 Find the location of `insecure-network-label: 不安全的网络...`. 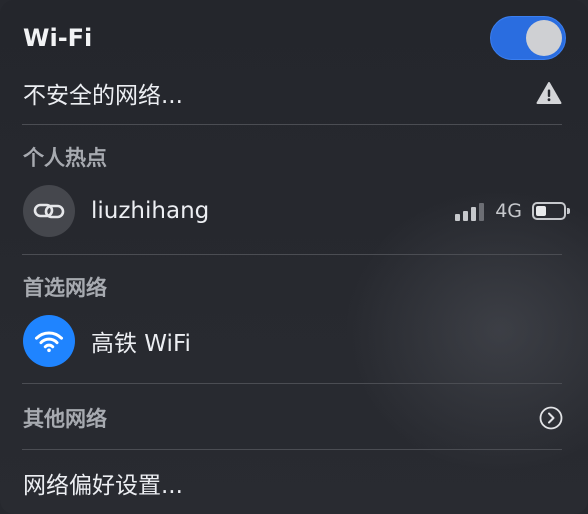

insecure-network-label: 不安全的网络... is located at coordinates (103, 96).